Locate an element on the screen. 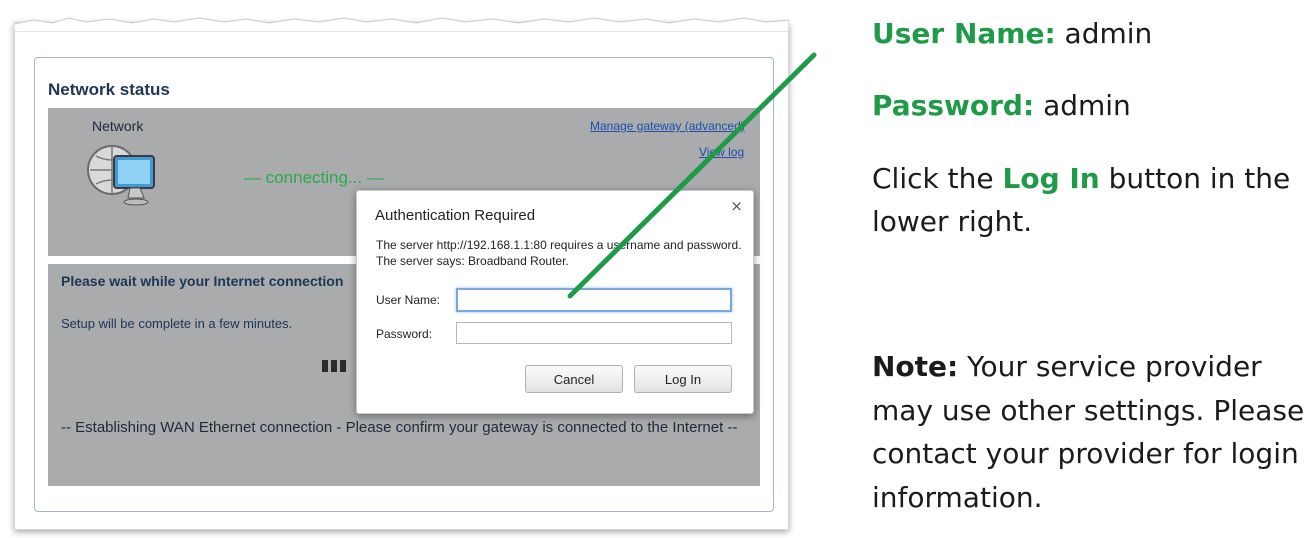 This screenshot has width=1309, height=538. password-input is located at coordinates (594, 333).